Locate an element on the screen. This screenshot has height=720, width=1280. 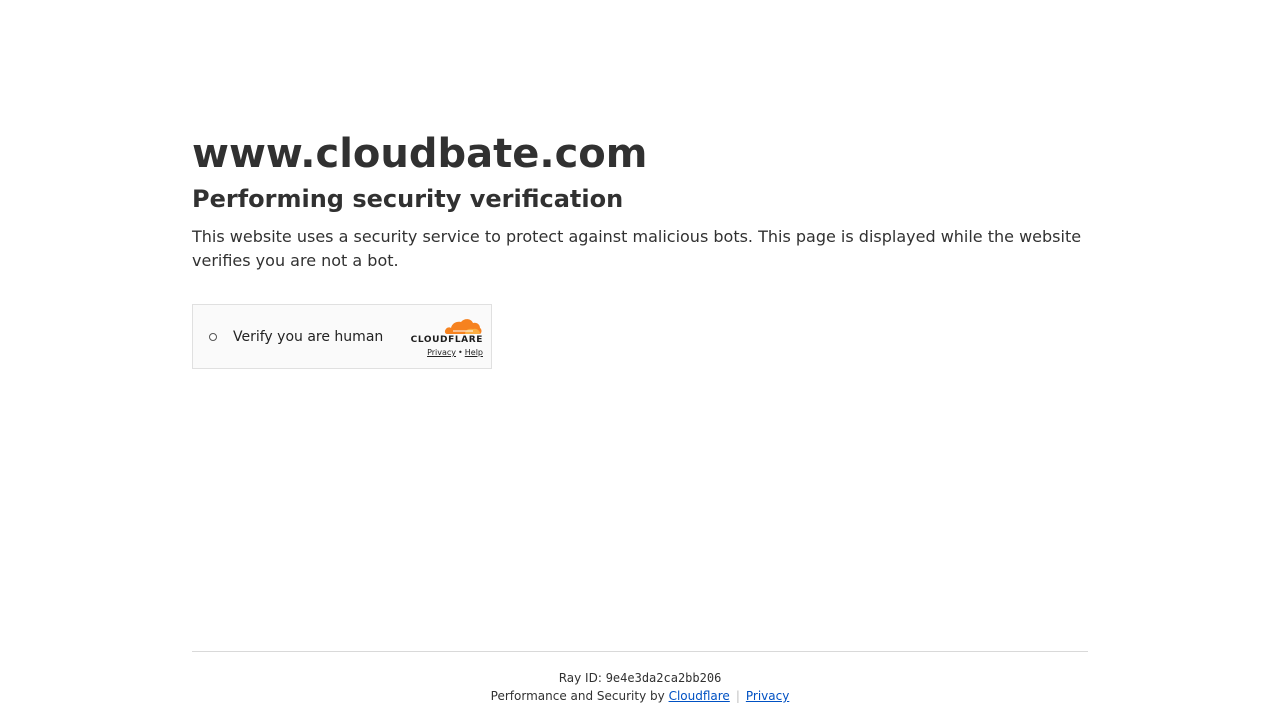
widget-links: Privacy • Help is located at coordinates (455, 352).